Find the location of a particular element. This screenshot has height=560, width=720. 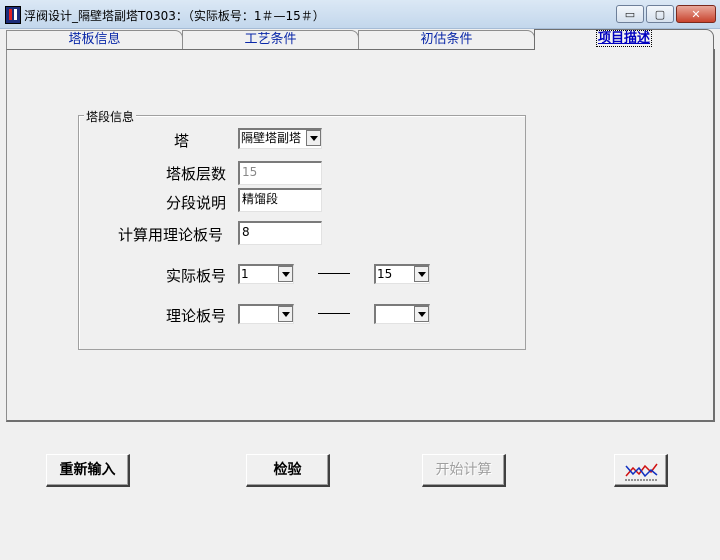

minimize-icon: ▭ is located at coordinates (630, 14).